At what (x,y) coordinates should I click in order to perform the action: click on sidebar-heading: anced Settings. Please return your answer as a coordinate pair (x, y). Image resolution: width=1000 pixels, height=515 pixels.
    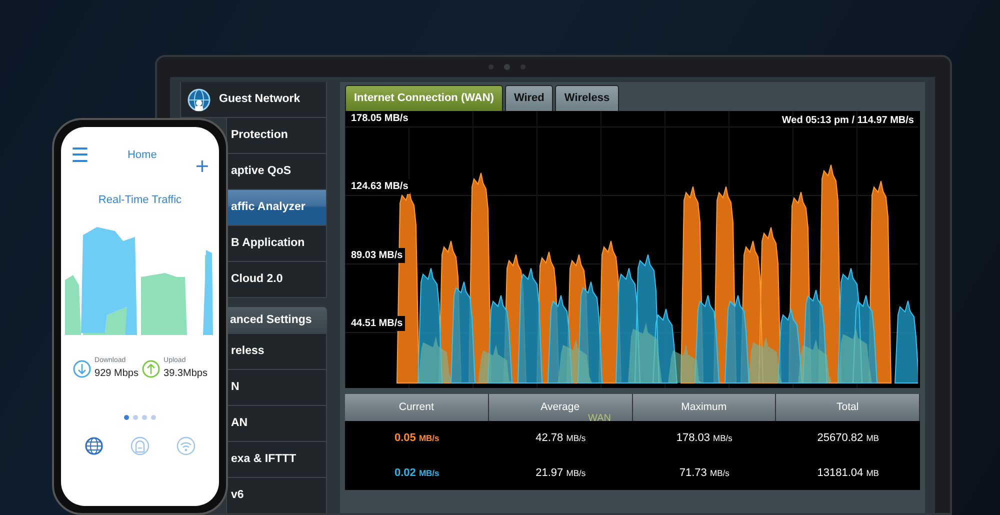
    Looking at the image, I should click on (276, 320).